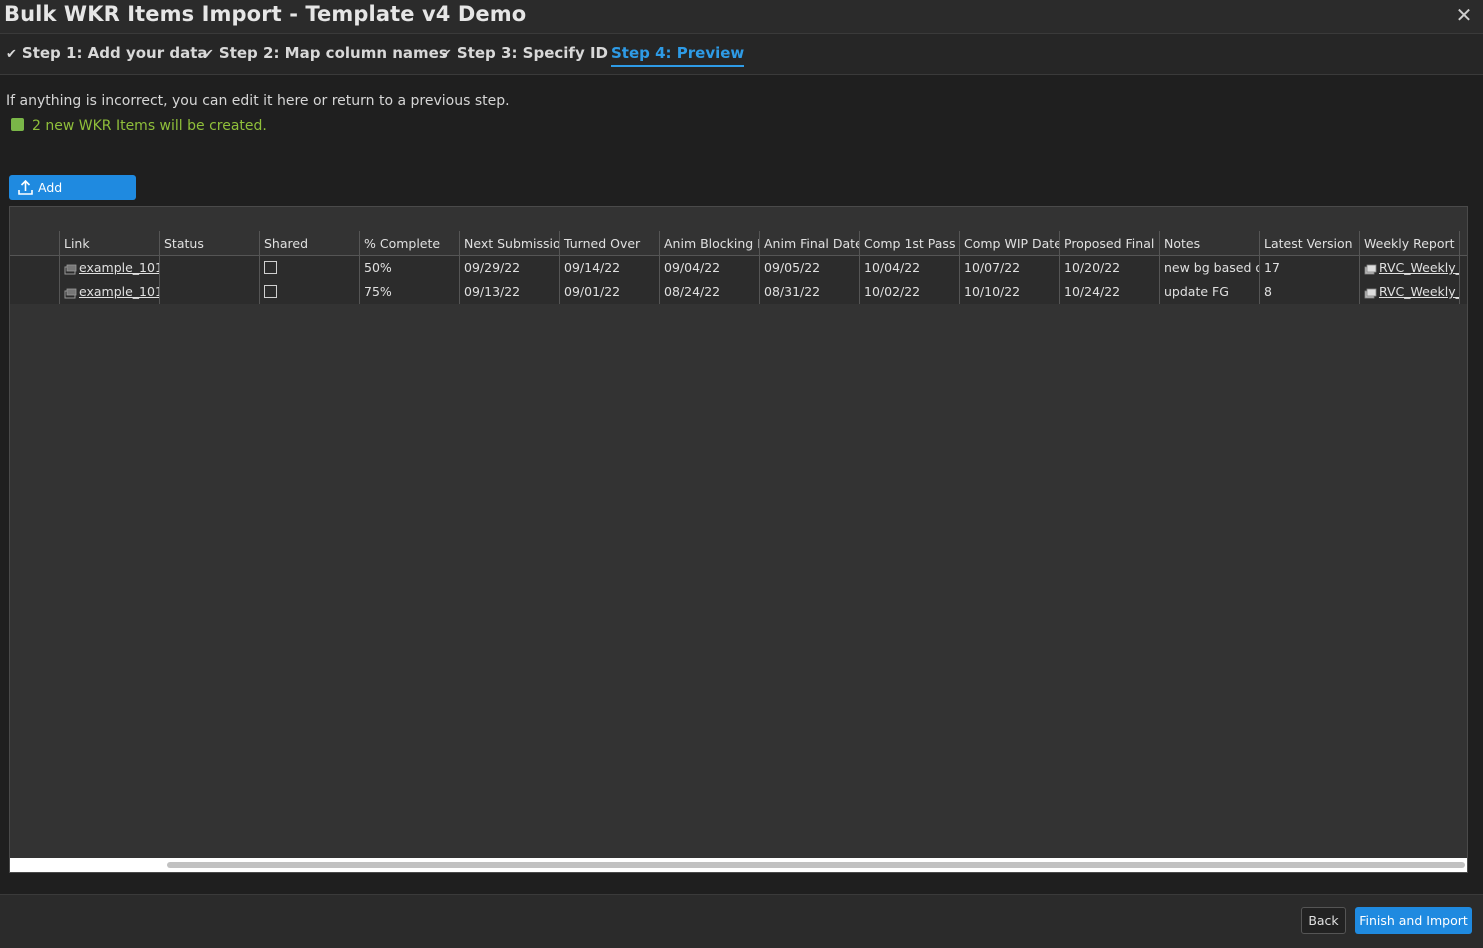  I want to click on tab-step-3: ✔ Step 3: Specify ID, so click(524, 53).